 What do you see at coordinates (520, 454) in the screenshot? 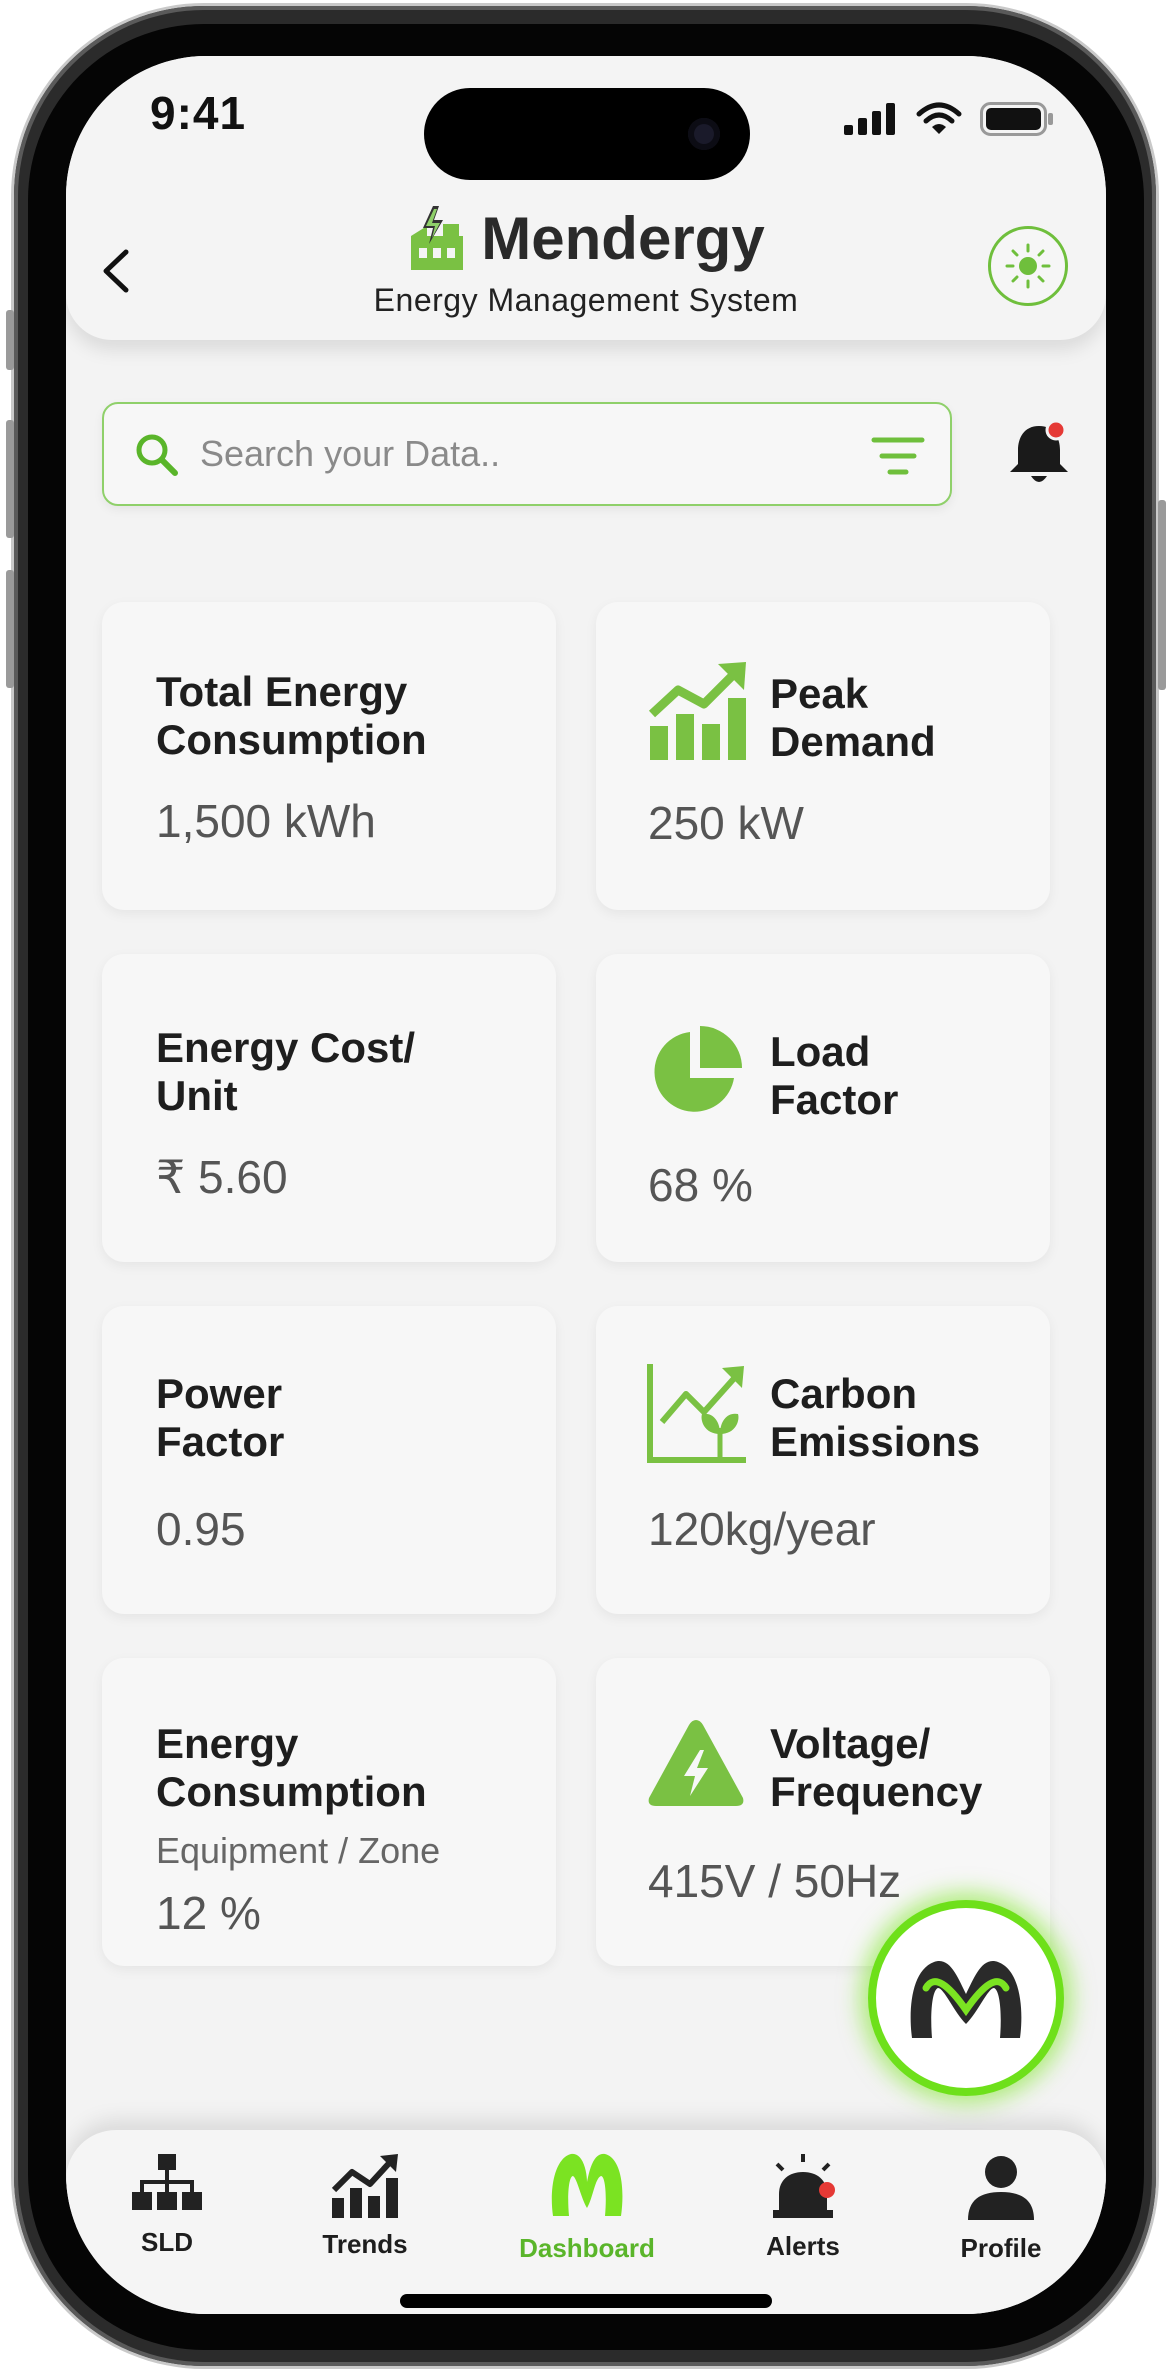
I see `search-input` at bounding box center [520, 454].